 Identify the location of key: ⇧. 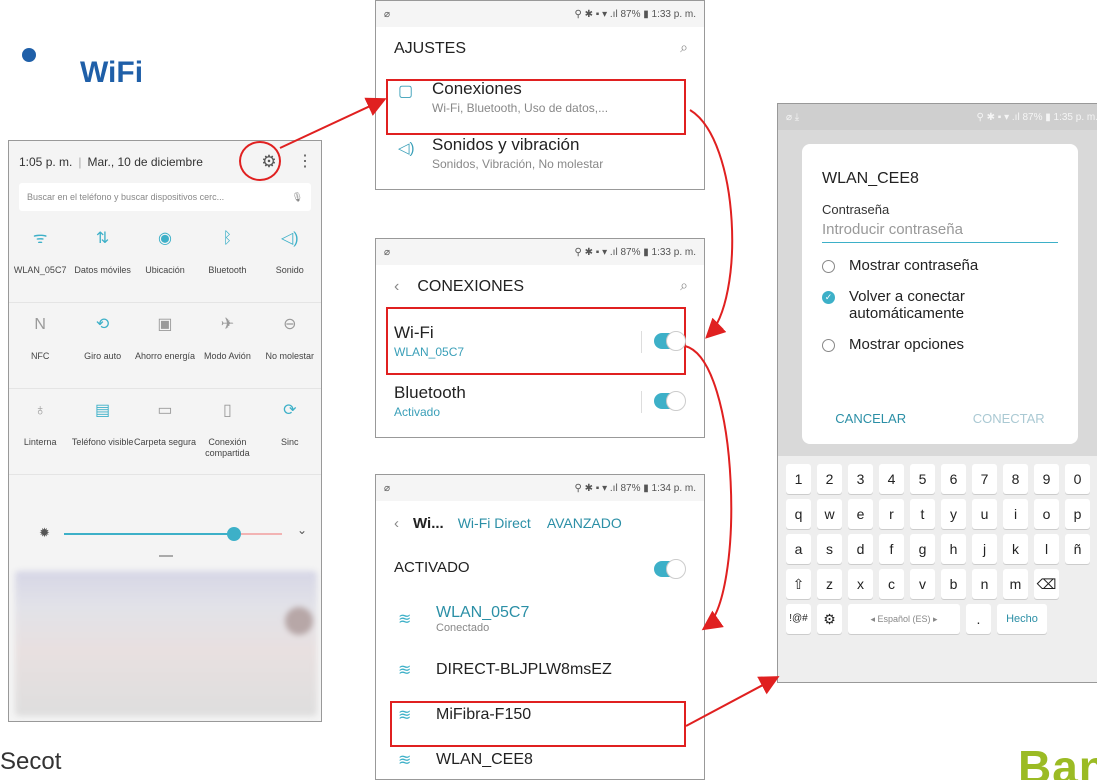
(798, 584).